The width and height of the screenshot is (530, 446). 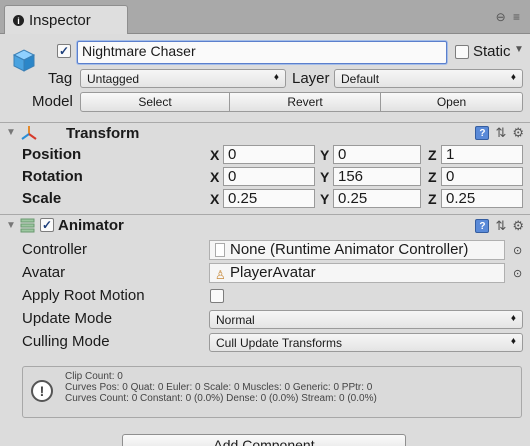 I want to click on controller-picker-icon: ⊙, so click(x=517, y=250).